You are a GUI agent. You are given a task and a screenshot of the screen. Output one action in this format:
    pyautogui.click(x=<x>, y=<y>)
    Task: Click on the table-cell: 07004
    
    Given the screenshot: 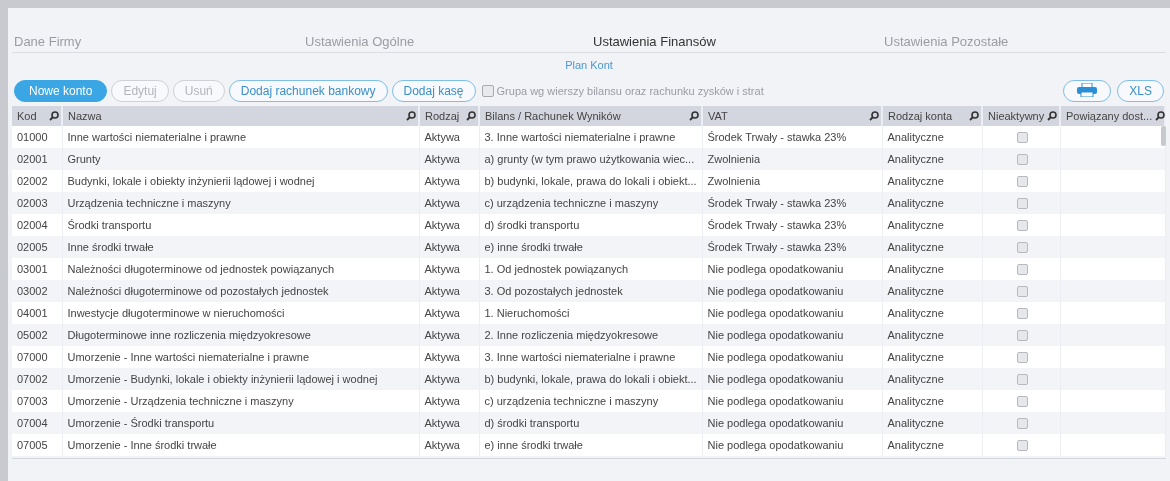 What is the action you would take?
    pyautogui.click(x=32, y=423)
    